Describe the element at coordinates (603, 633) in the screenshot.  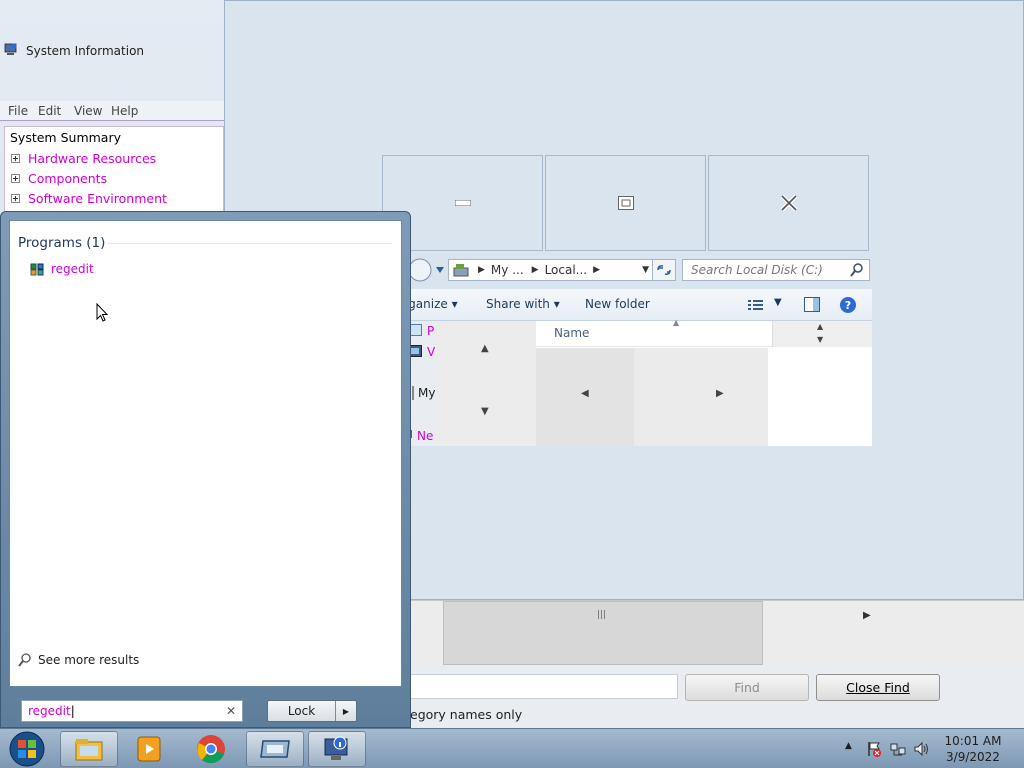
I see `scroll-thumb: |||` at that location.